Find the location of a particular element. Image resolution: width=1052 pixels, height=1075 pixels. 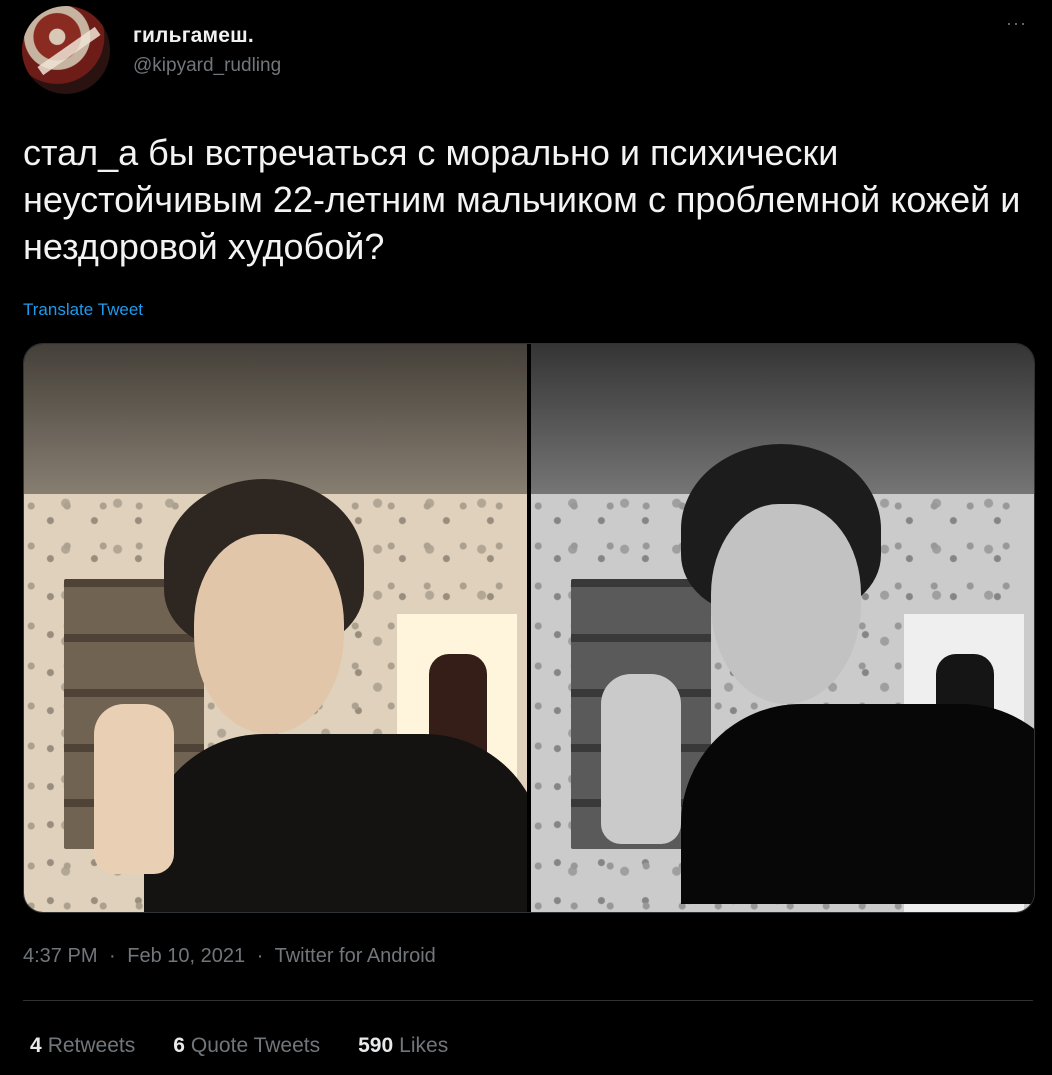

translate-tweet-link: Translate Tweet is located at coordinates (83, 310).